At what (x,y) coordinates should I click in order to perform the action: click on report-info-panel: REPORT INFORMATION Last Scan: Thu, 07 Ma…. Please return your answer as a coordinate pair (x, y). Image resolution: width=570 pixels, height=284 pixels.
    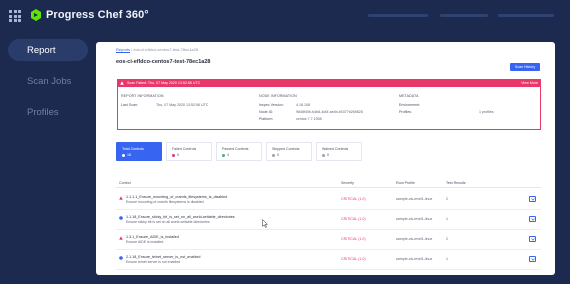
    Looking at the image, I should click on (329, 108).